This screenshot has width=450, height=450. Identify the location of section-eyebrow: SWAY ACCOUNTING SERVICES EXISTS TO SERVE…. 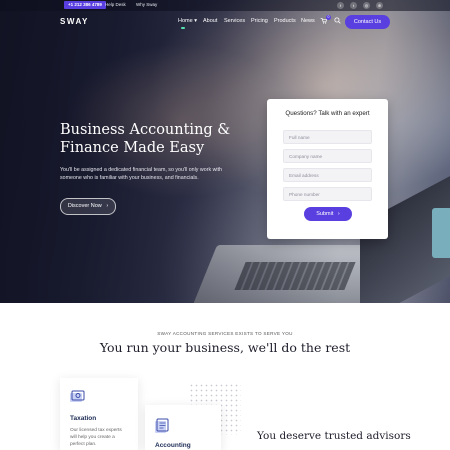
(225, 333).